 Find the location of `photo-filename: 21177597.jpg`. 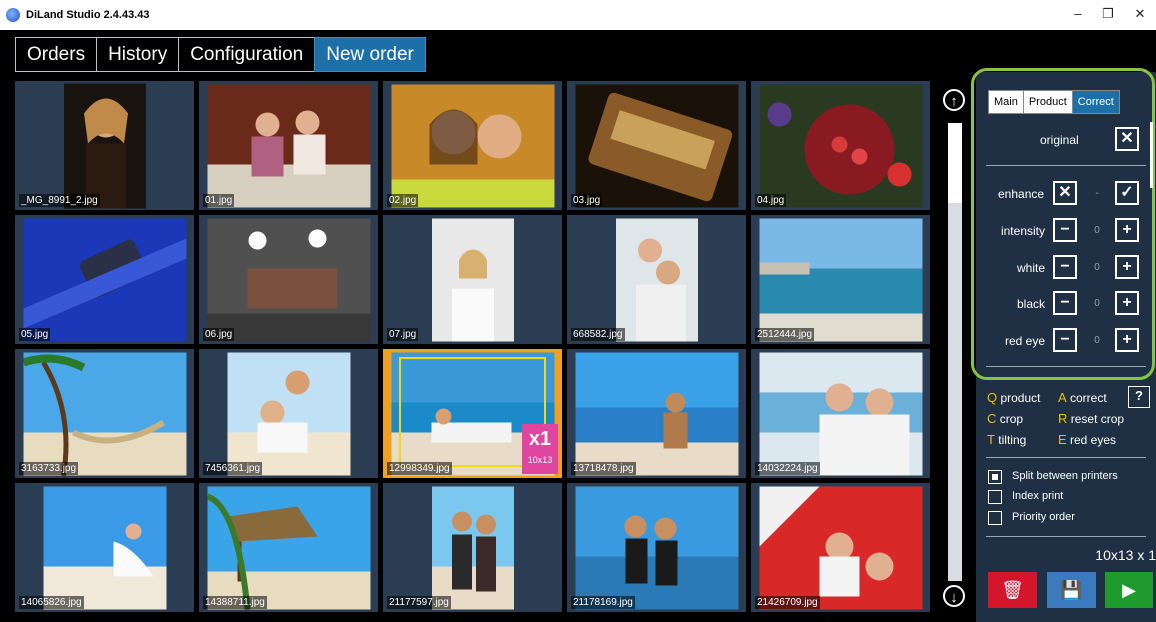

photo-filename: 21177597.jpg is located at coordinates (419, 602).